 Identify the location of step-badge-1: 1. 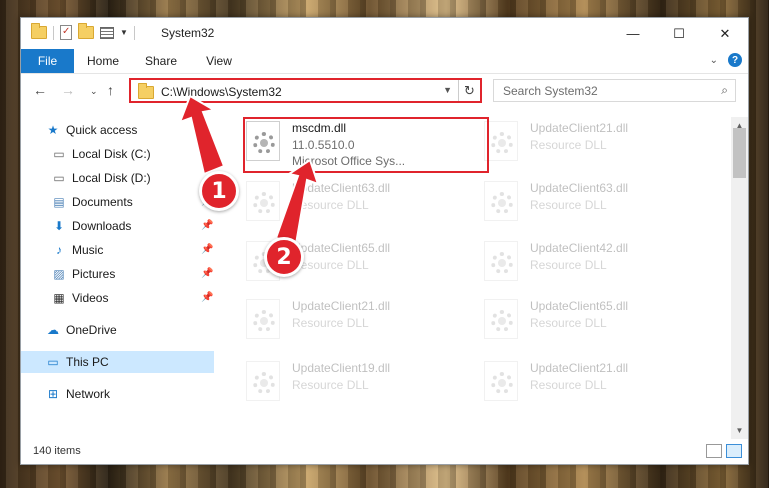
(219, 191).